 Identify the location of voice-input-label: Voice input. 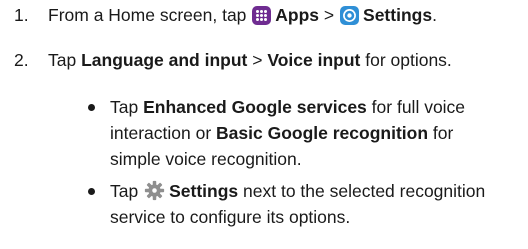
(314, 60).